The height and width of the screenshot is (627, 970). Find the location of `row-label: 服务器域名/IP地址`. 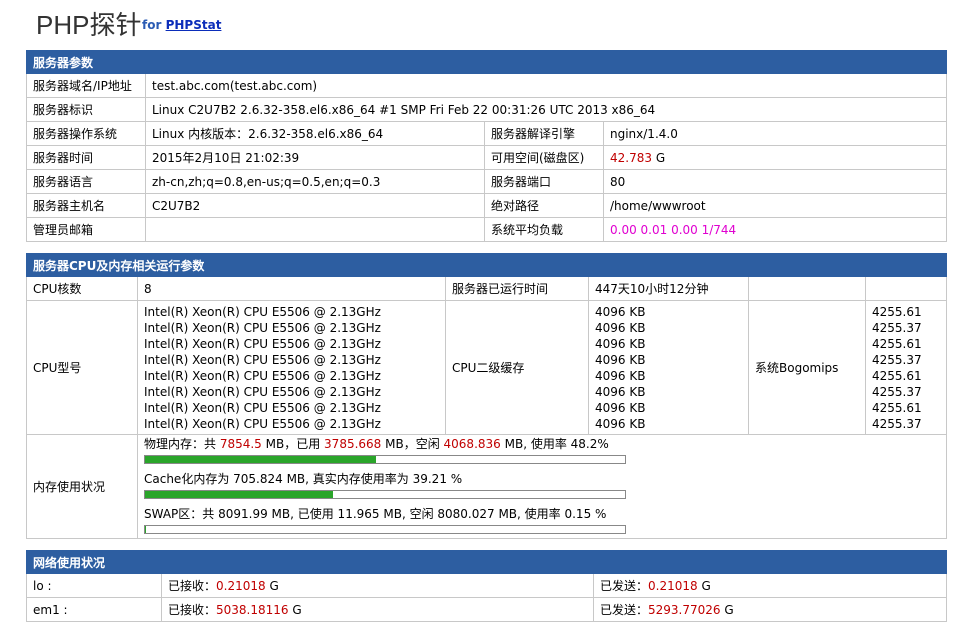

row-label: 服务器域名/IP地址 is located at coordinates (86, 85).